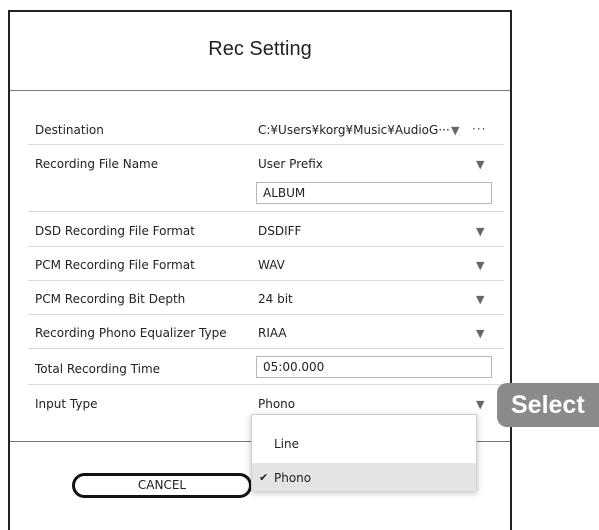 This screenshot has width=599, height=530. I want to click on file-prefix-input: ALBUM, so click(374, 193).